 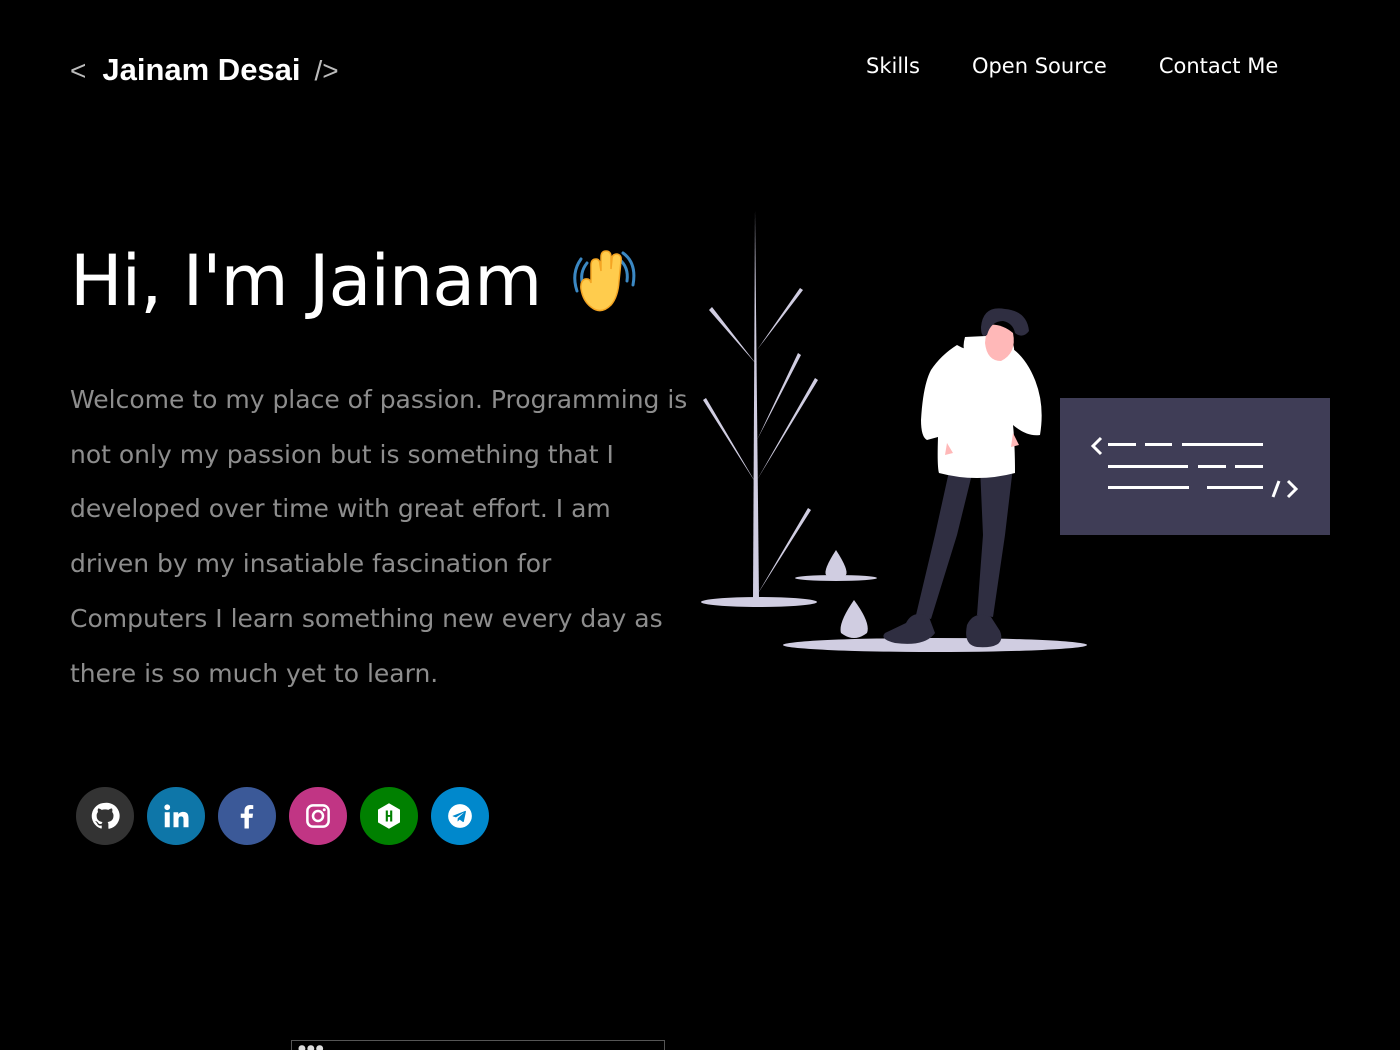 I want to click on facebook-button, so click(x=247, y=816).